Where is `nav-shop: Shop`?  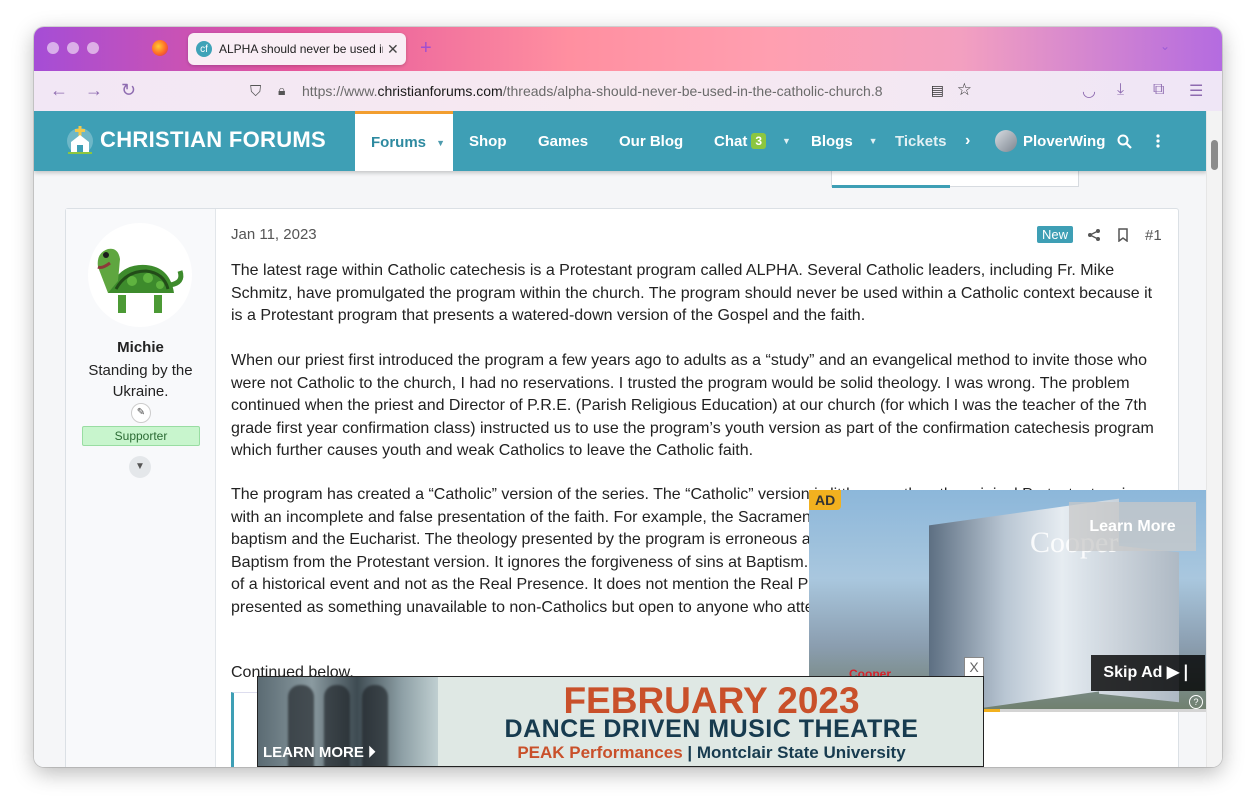 nav-shop: Shop is located at coordinates (488, 141).